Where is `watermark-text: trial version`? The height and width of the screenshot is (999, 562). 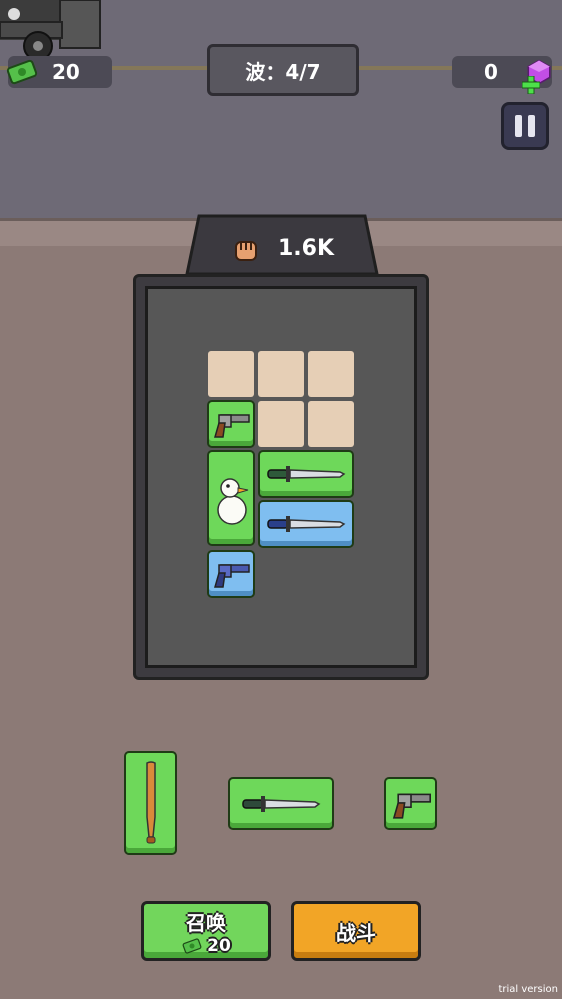 watermark-text: trial version is located at coordinates (528, 989).